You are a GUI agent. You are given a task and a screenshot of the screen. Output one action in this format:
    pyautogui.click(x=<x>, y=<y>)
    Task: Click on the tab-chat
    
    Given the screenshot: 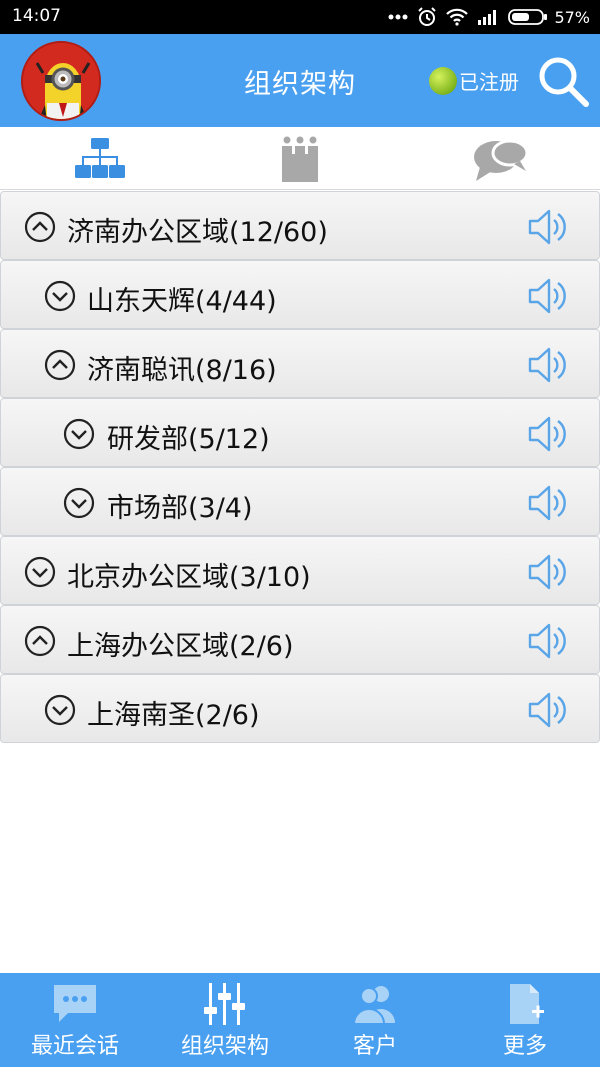 What is the action you would take?
    pyautogui.click(x=500, y=158)
    